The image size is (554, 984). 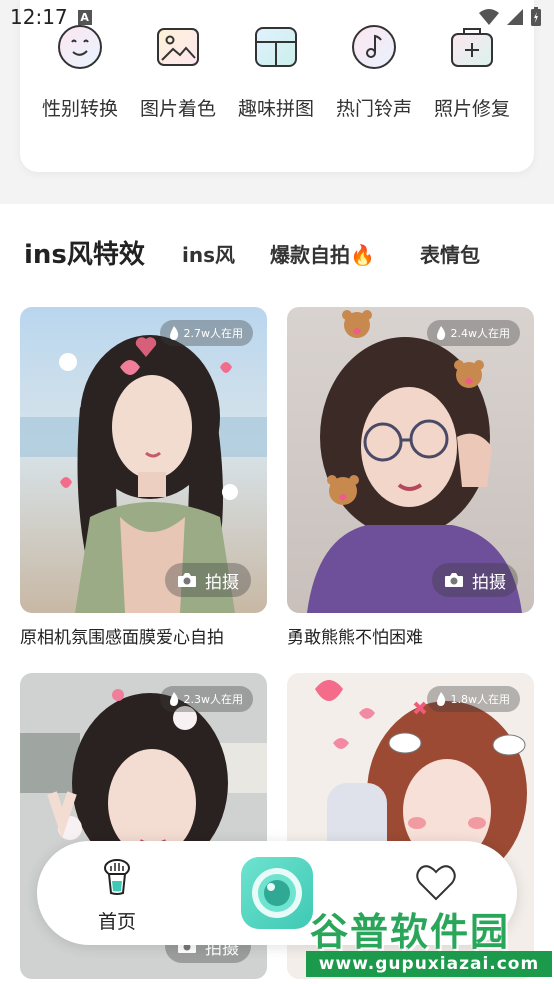 What do you see at coordinates (39, 17) in the screenshot?
I see `status-time: 12:17` at bounding box center [39, 17].